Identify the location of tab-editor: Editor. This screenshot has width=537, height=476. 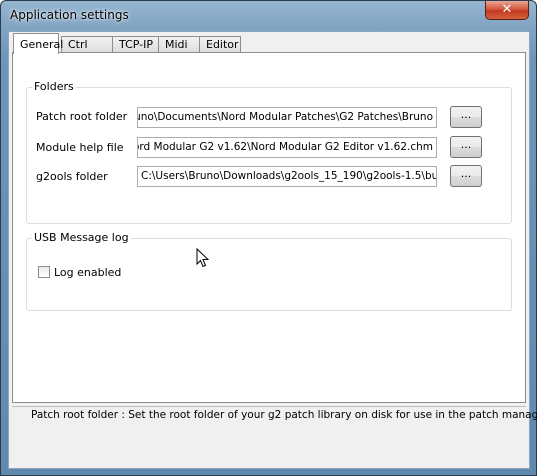
(220, 44).